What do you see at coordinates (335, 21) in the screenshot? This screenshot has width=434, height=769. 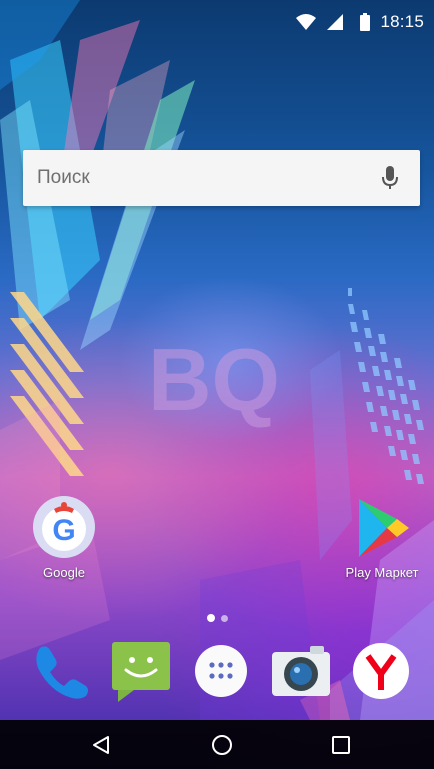 I see `cellular-signal-icon` at bounding box center [335, 21].